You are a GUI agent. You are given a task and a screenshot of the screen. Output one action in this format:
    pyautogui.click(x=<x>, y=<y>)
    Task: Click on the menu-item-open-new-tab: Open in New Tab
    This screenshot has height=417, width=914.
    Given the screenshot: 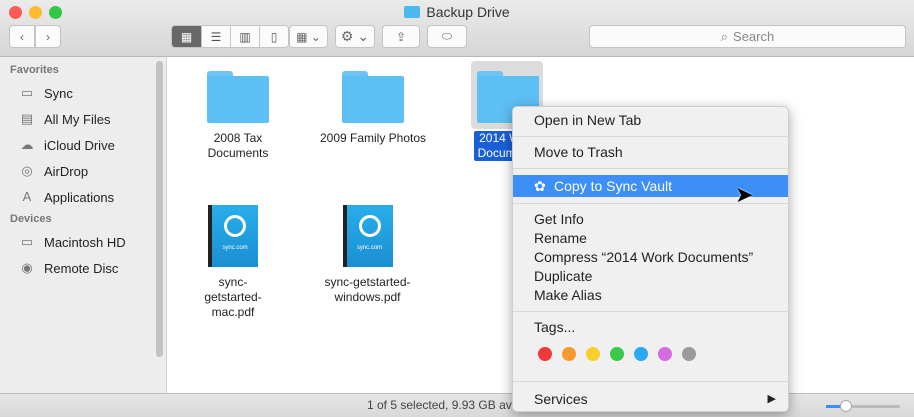 What is the action you would take?
    pyautogui.click(x=650, y=120)
    